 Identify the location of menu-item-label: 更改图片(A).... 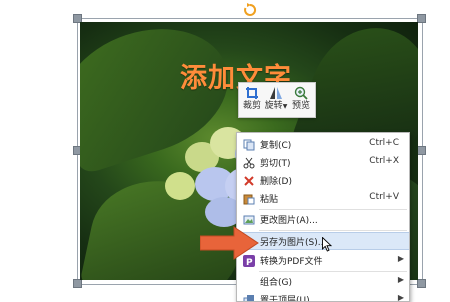
(289, 221).